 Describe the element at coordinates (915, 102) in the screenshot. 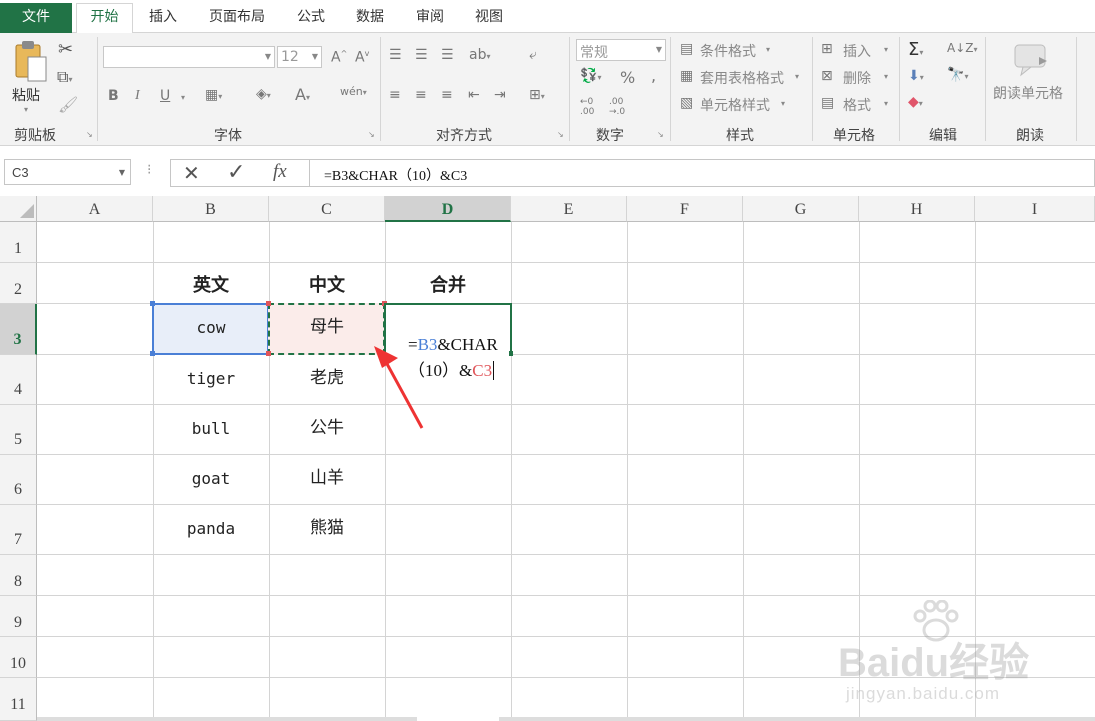

I see `clear-icon: ◆▾` at that location.